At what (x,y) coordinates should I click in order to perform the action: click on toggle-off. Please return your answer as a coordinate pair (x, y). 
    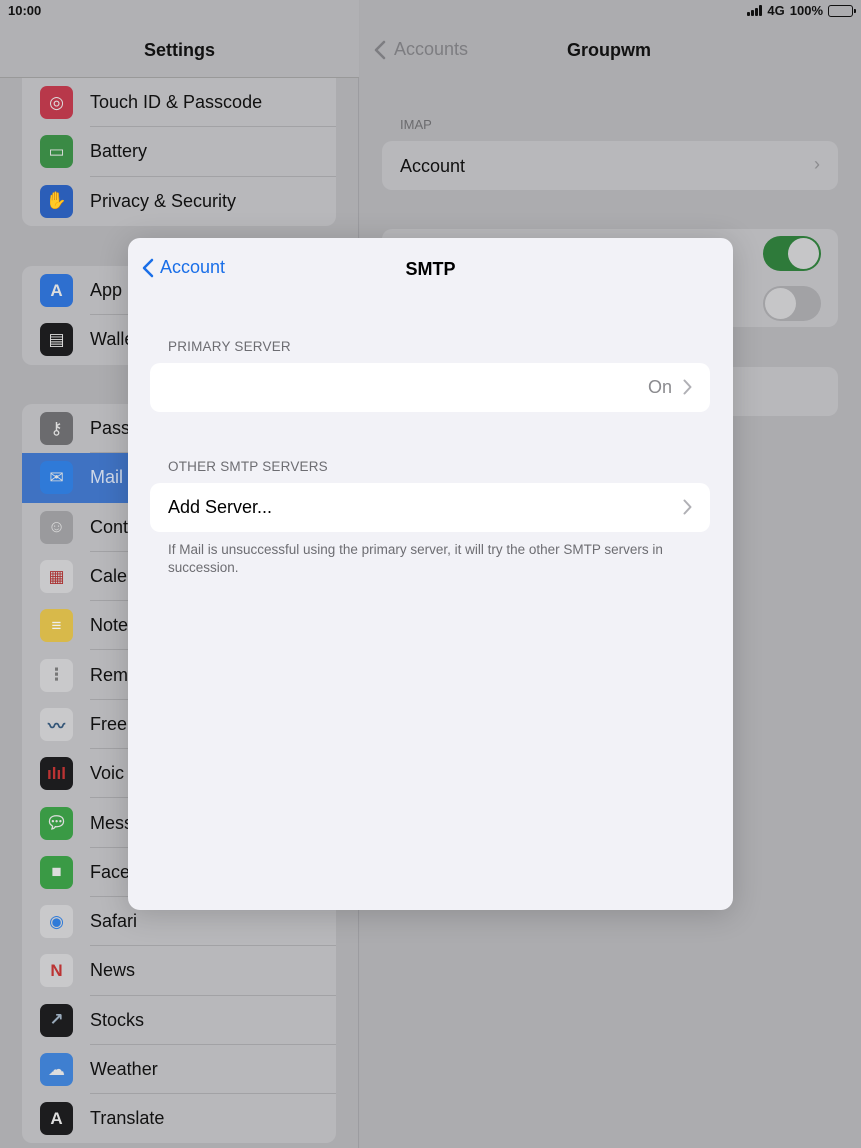
    Looking at the image, I should click on (792, 303).